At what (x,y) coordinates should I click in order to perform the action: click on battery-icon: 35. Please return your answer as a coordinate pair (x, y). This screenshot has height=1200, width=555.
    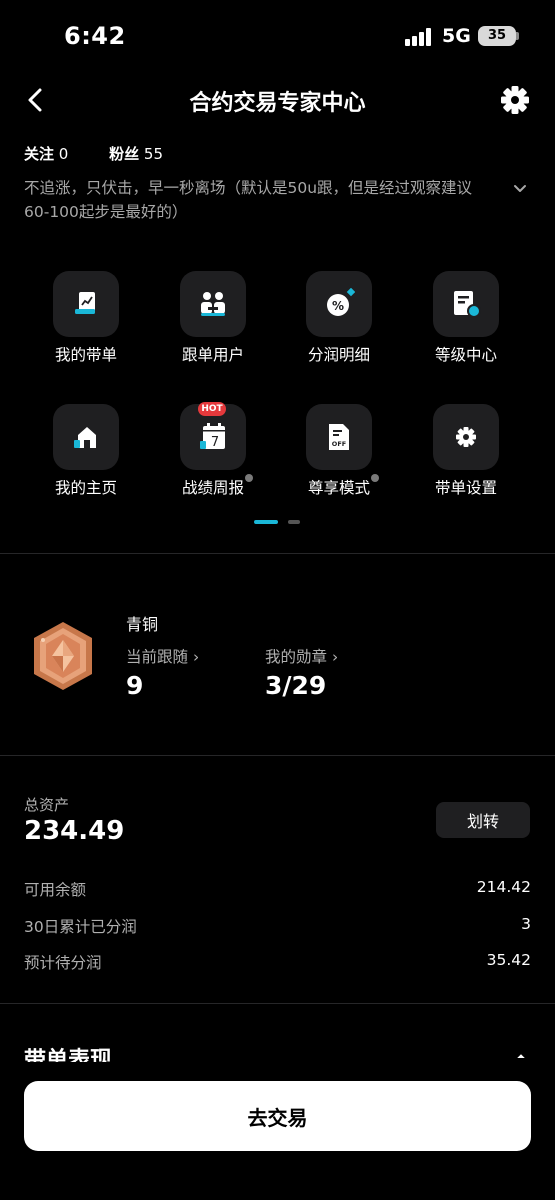
    Looking at the image, I should click on (497, 36).